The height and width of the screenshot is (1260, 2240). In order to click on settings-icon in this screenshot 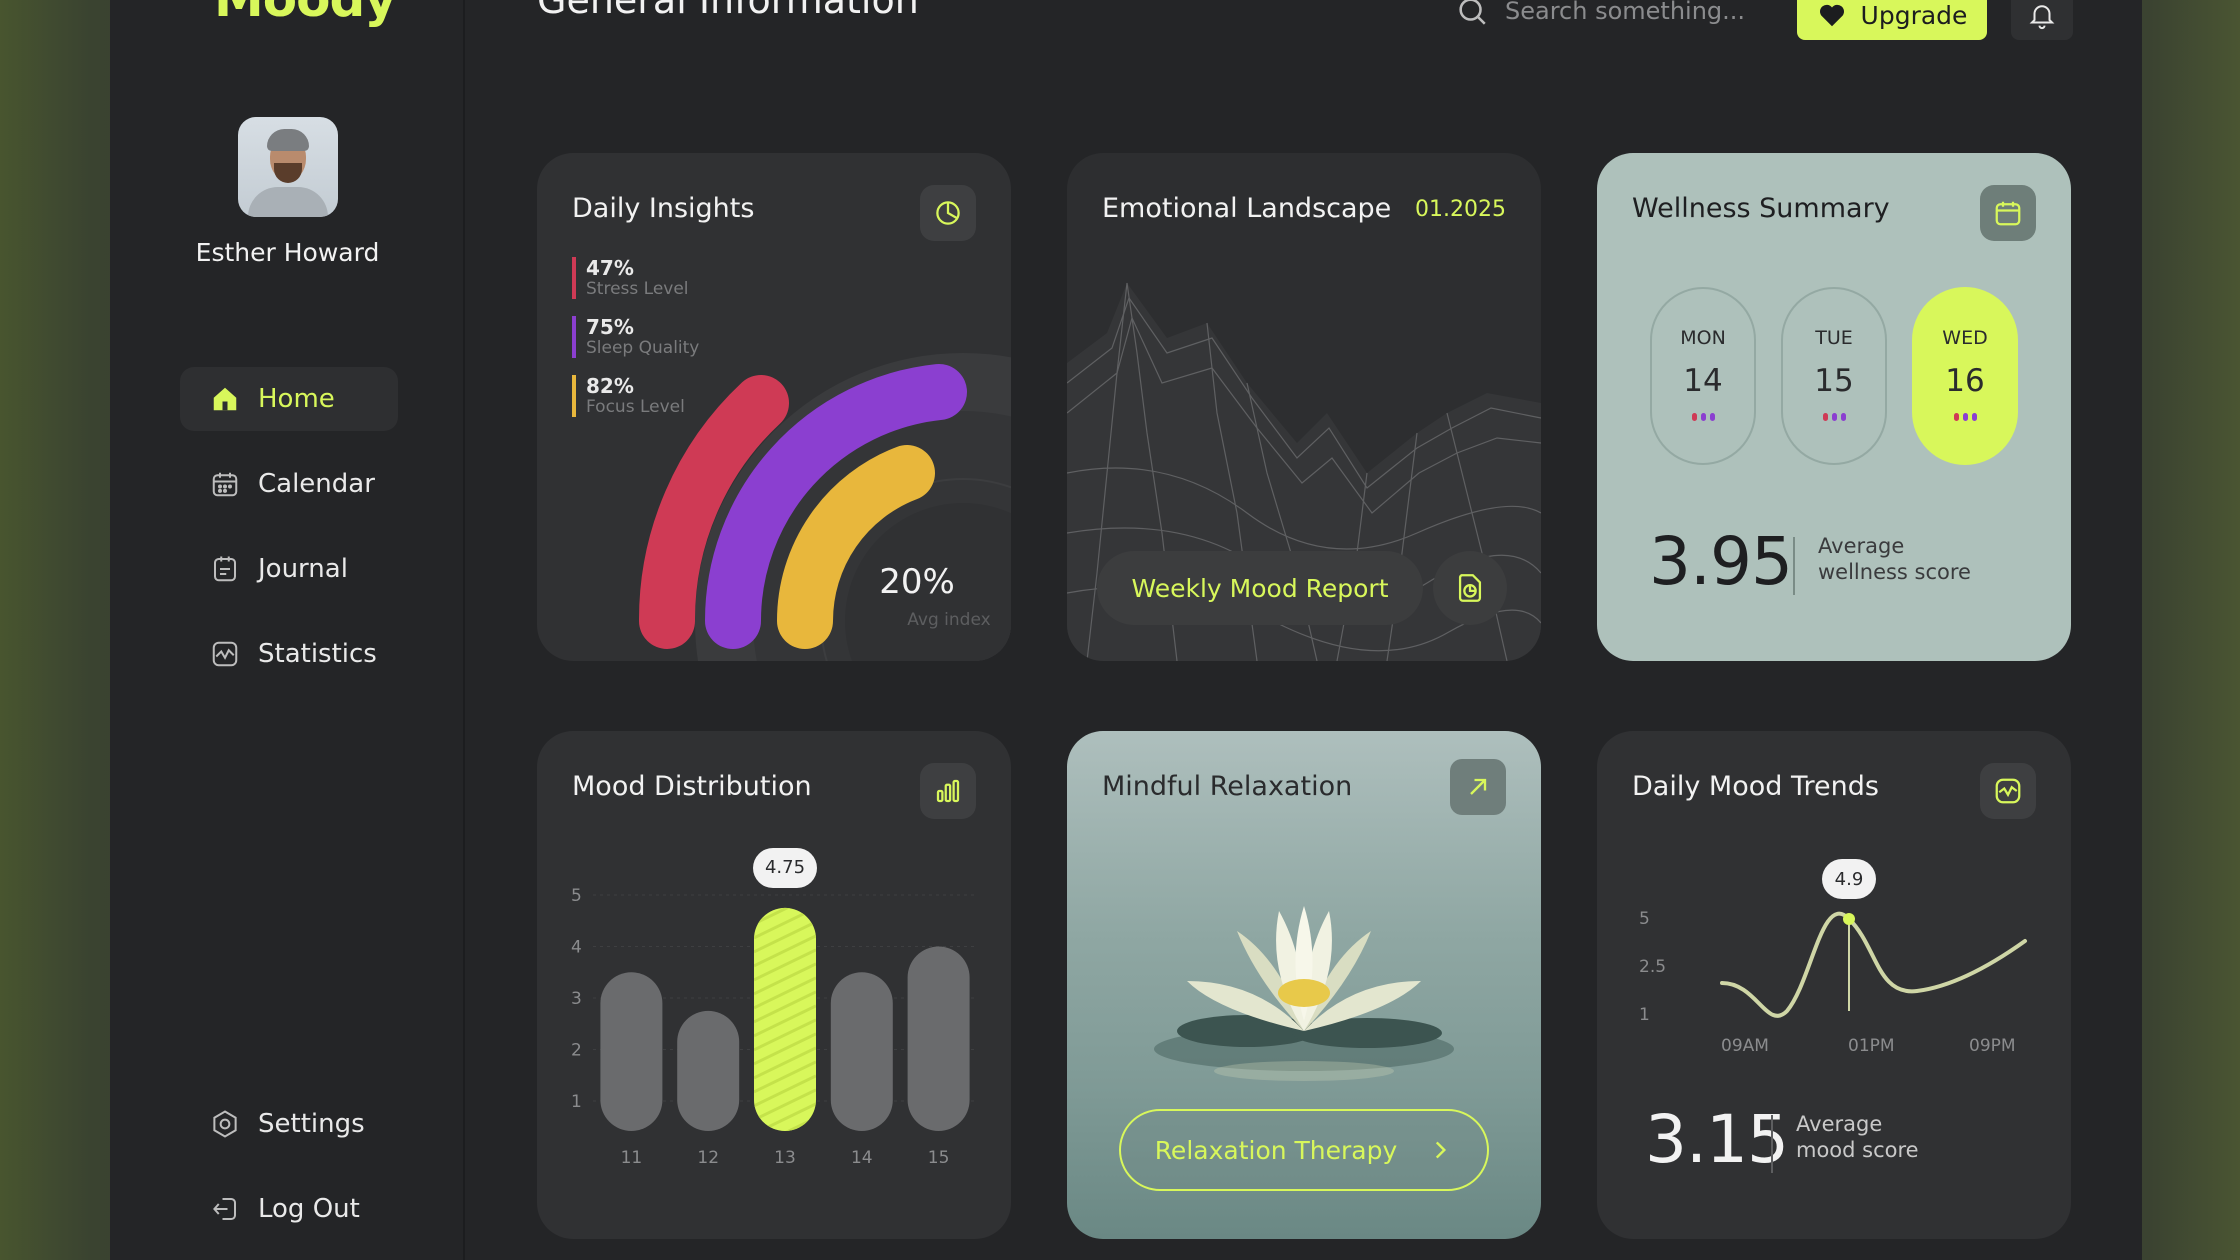, I will do `click(225, 1124)`.